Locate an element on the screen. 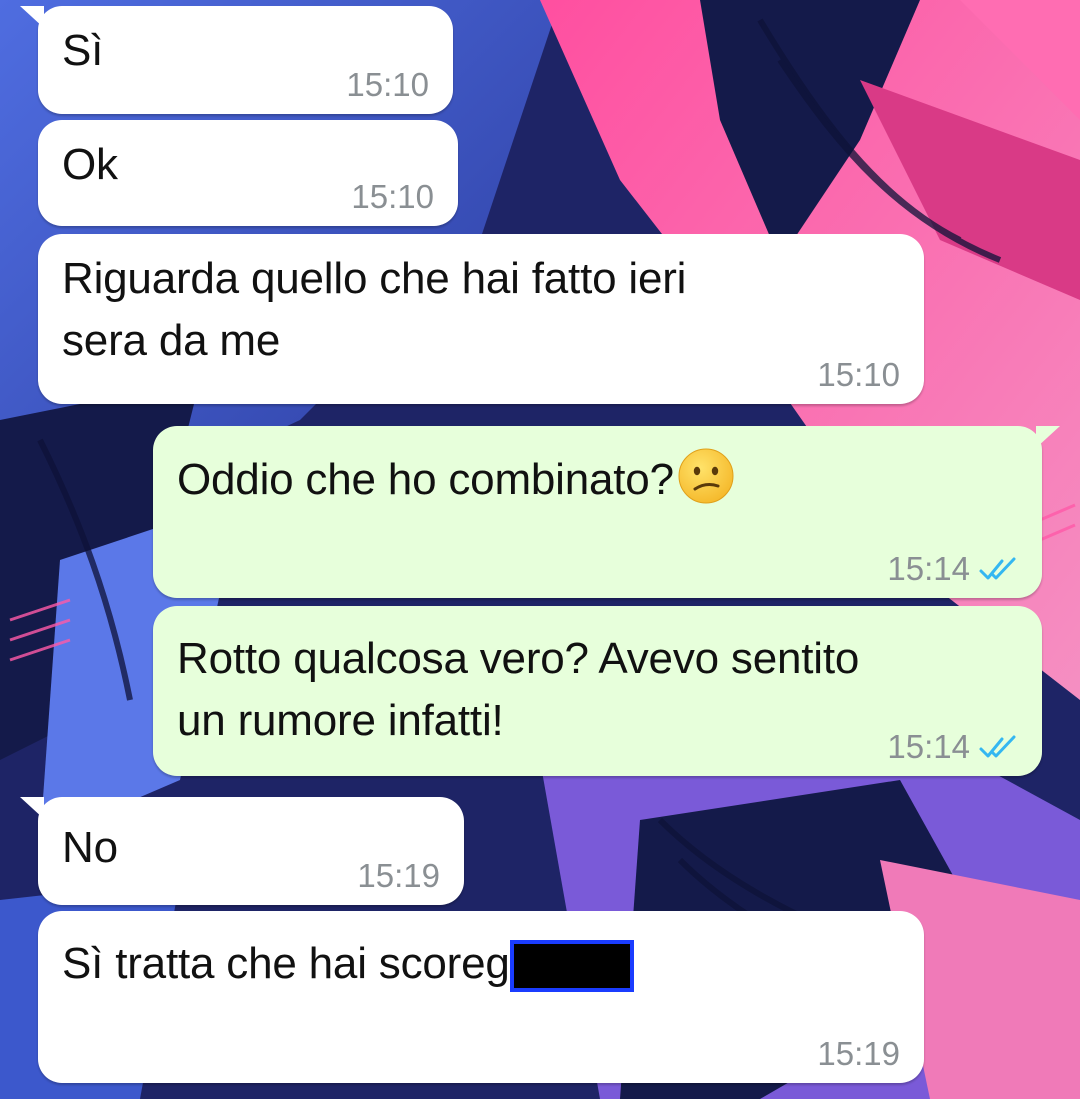 This screenshot has width=1080, height=1099. message-text: Sì tratta che hai scoreg is located at coordinates (348, 964).